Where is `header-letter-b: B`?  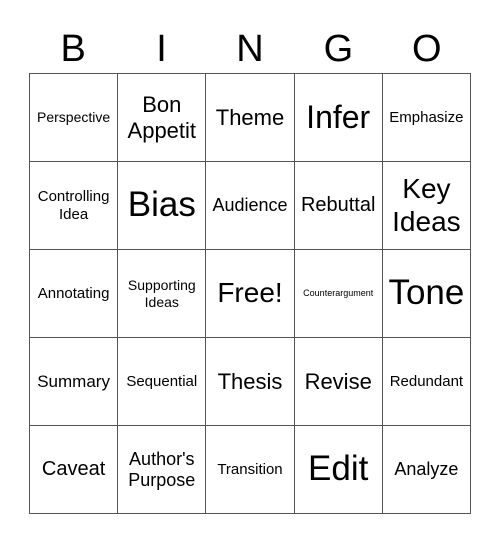 header-letter-b: B is located at coordinates (73, 49).